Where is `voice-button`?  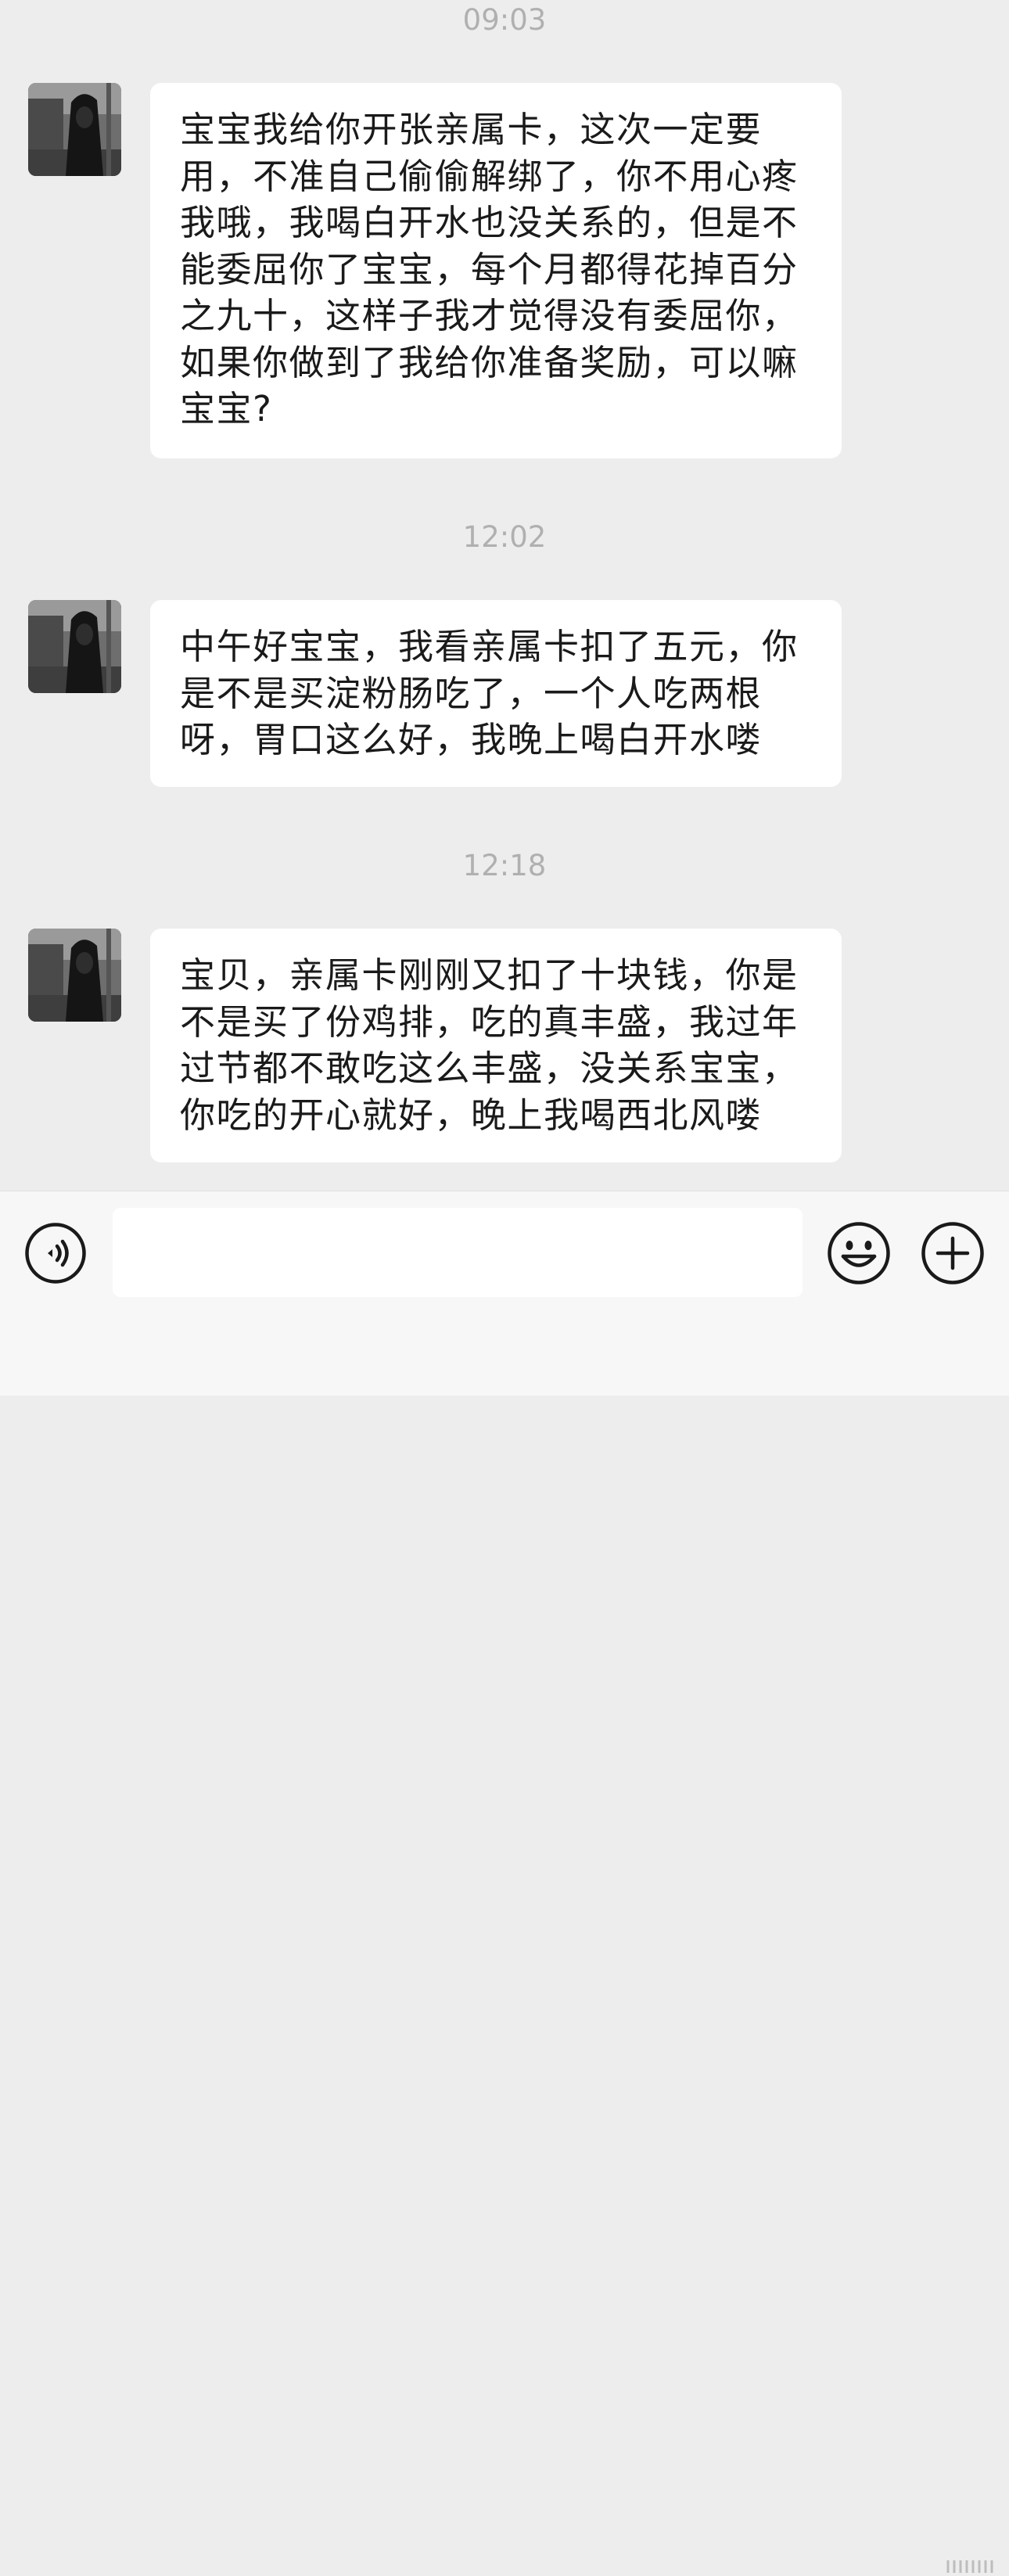 voice-button is located at coordinates (55, 1253).